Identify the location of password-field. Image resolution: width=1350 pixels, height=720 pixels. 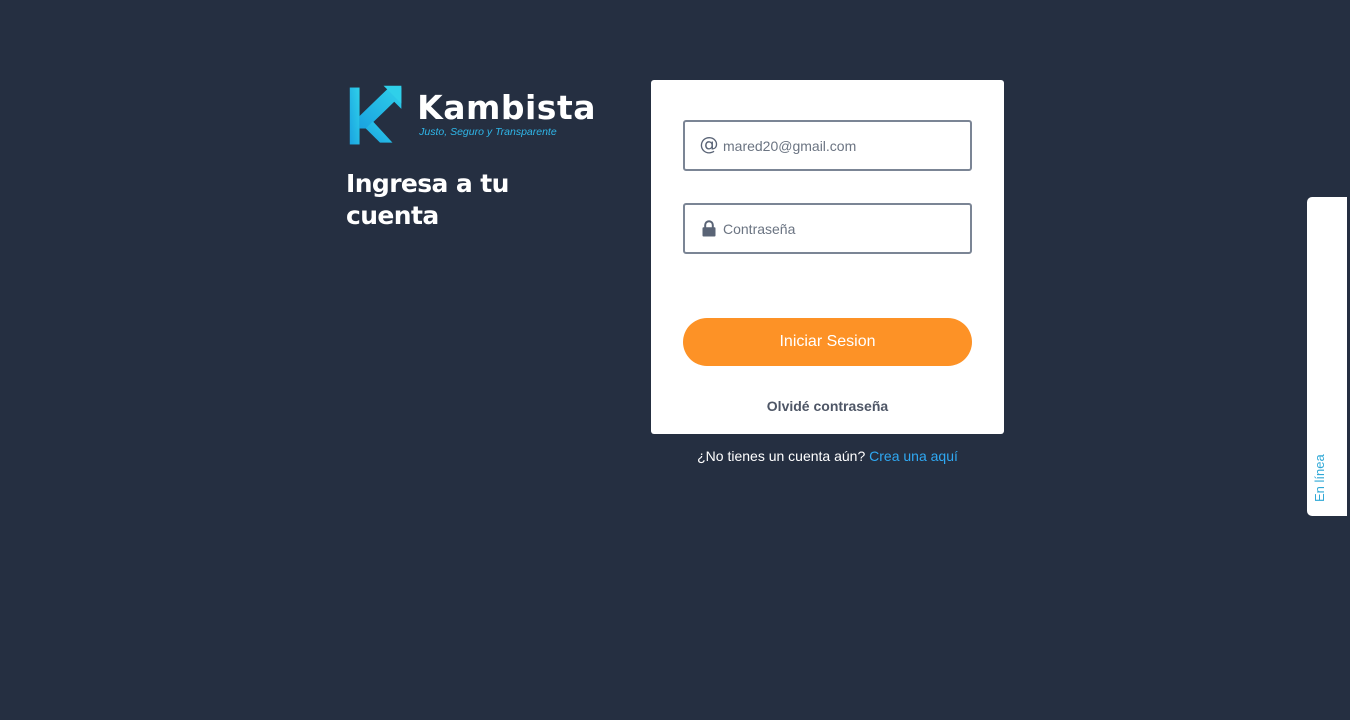
(827, 228).